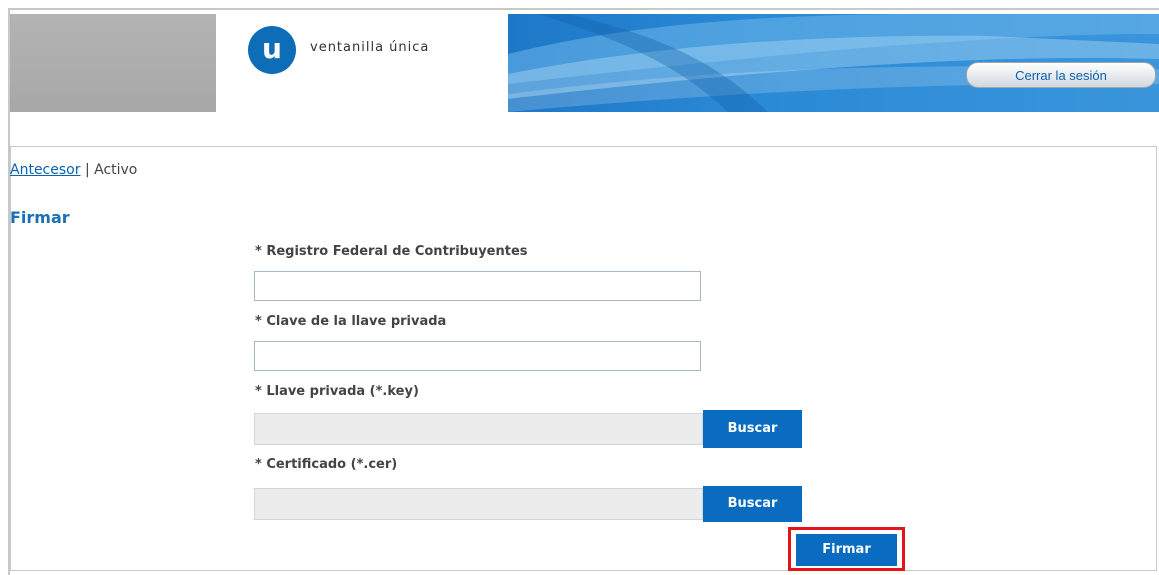 The image size is (1159, 575). What do you see at coordinates (326, 464) in the screenshot?
I see `certificate-file-label: * Certificado (*.cer)` at bounding box center [326, 464].